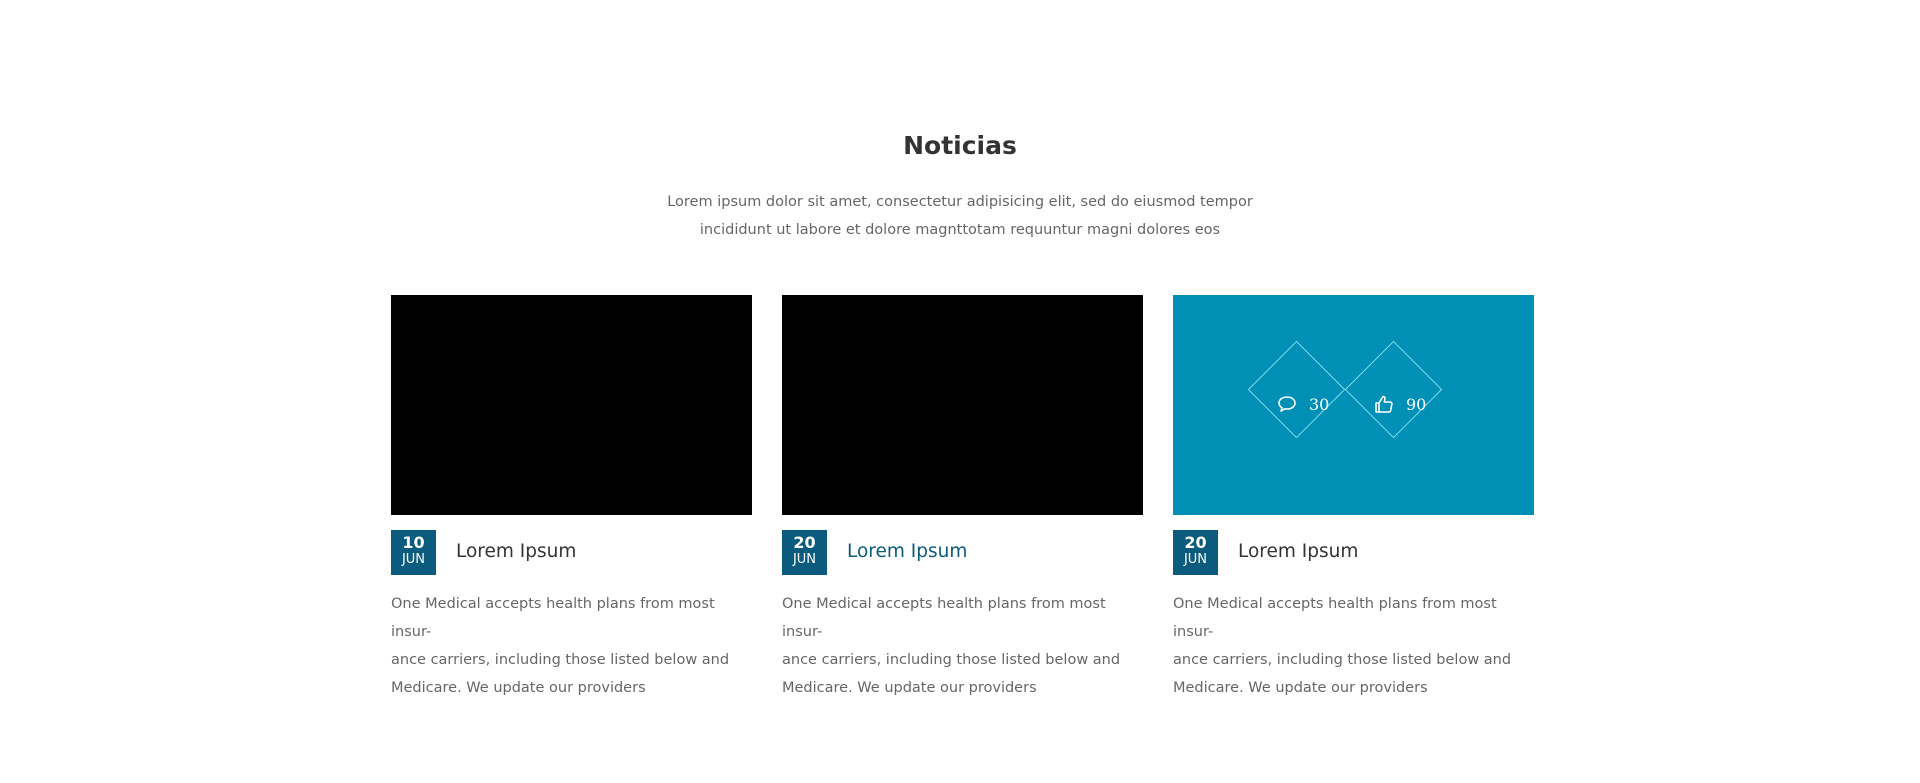 This screenshot has height=783, width=1920. Describe the element at coordinates (1296, 389) in the screenshot. I see `comments-diamond` at that location.